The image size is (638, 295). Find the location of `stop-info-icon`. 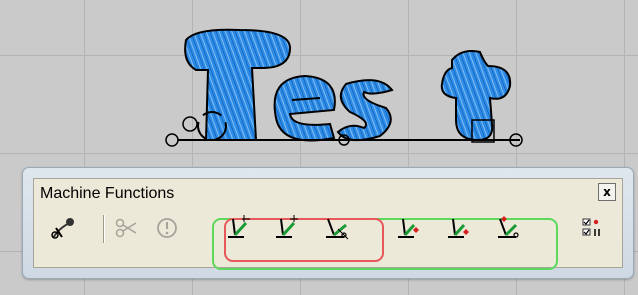

stop-info-icon is located at coordinates (167, 228).